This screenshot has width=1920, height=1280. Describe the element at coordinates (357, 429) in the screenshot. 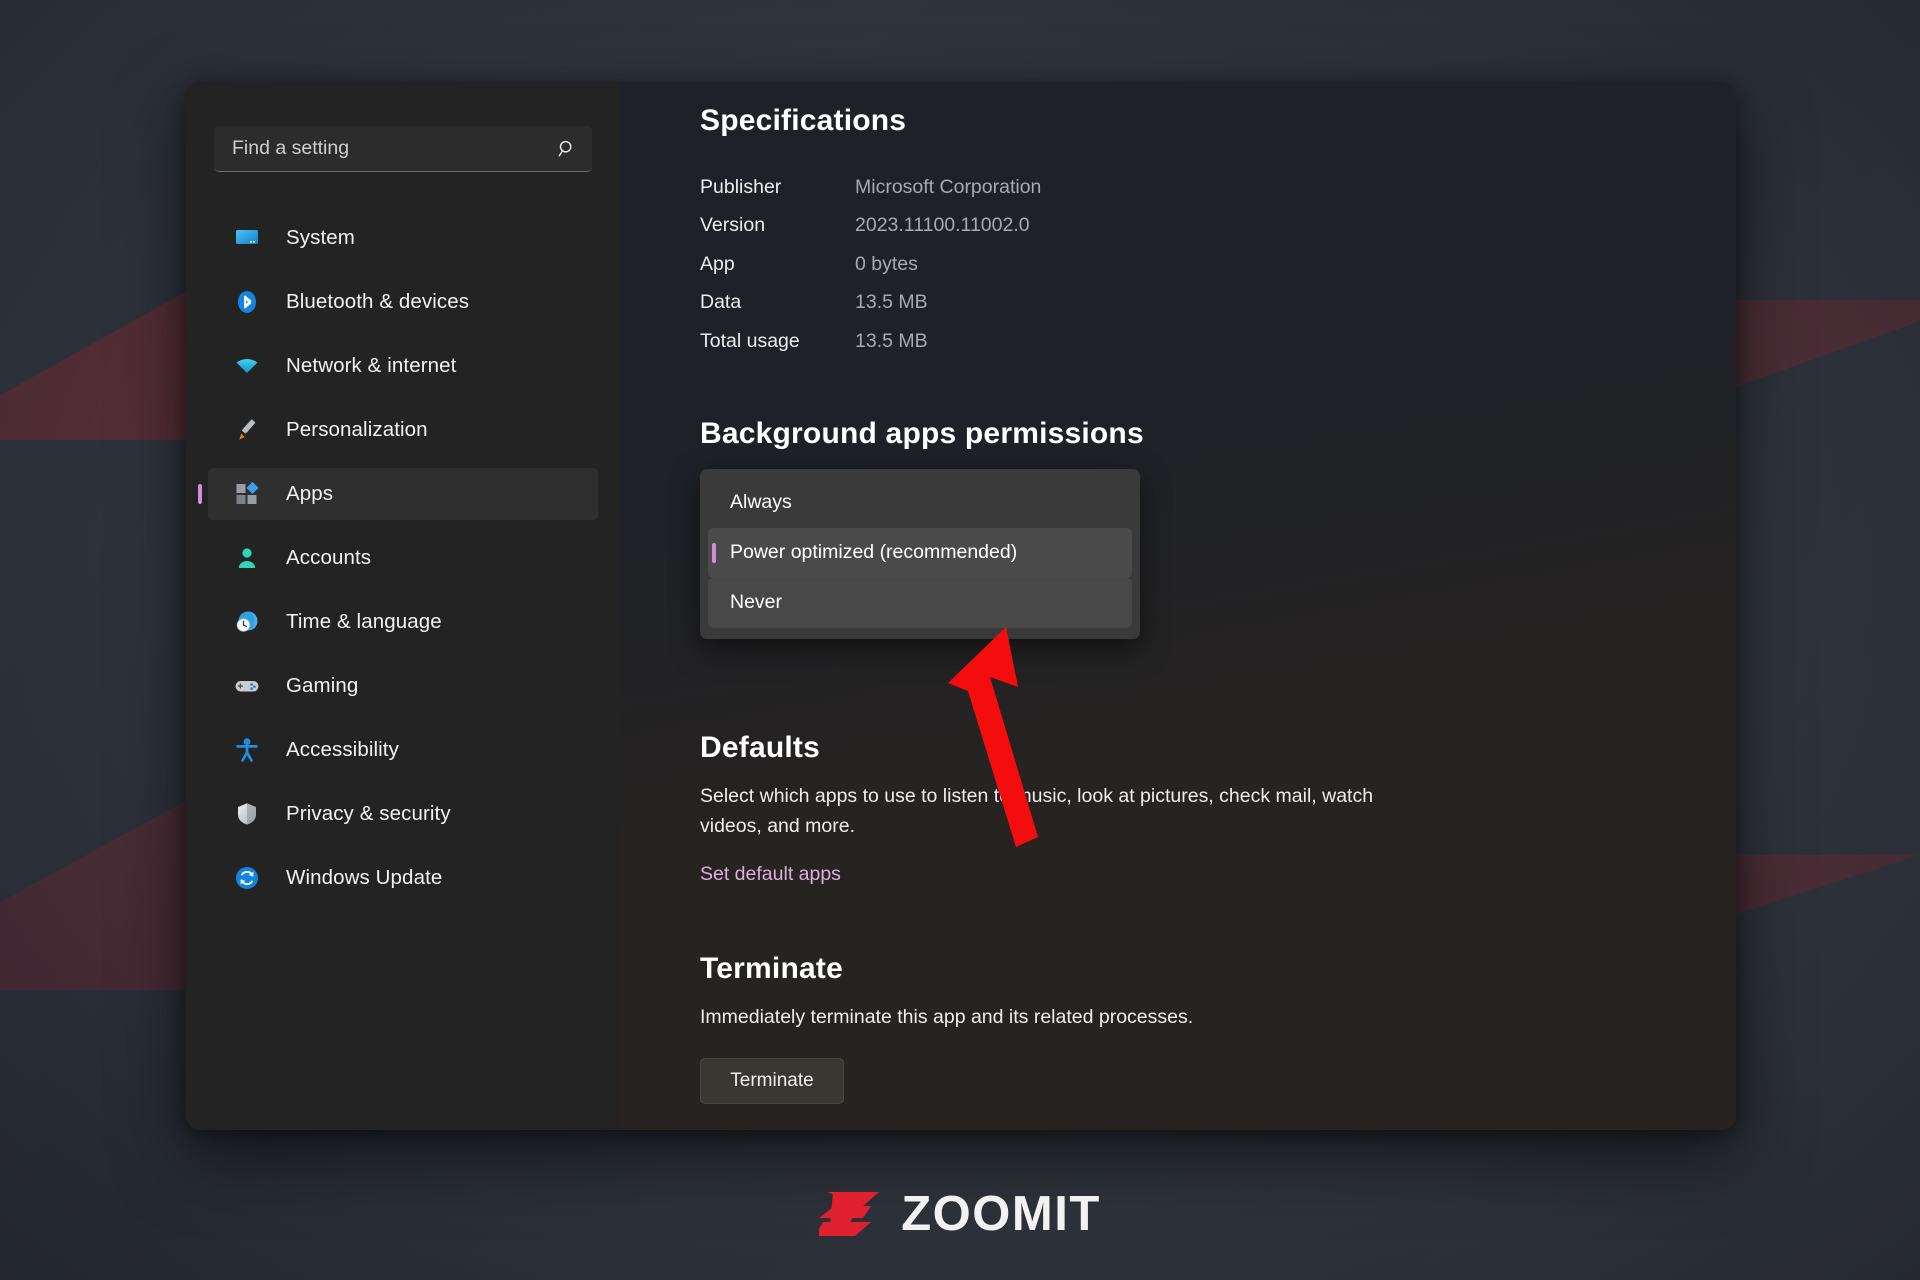

I see `sidebar-item-label: Personalization` at that location.